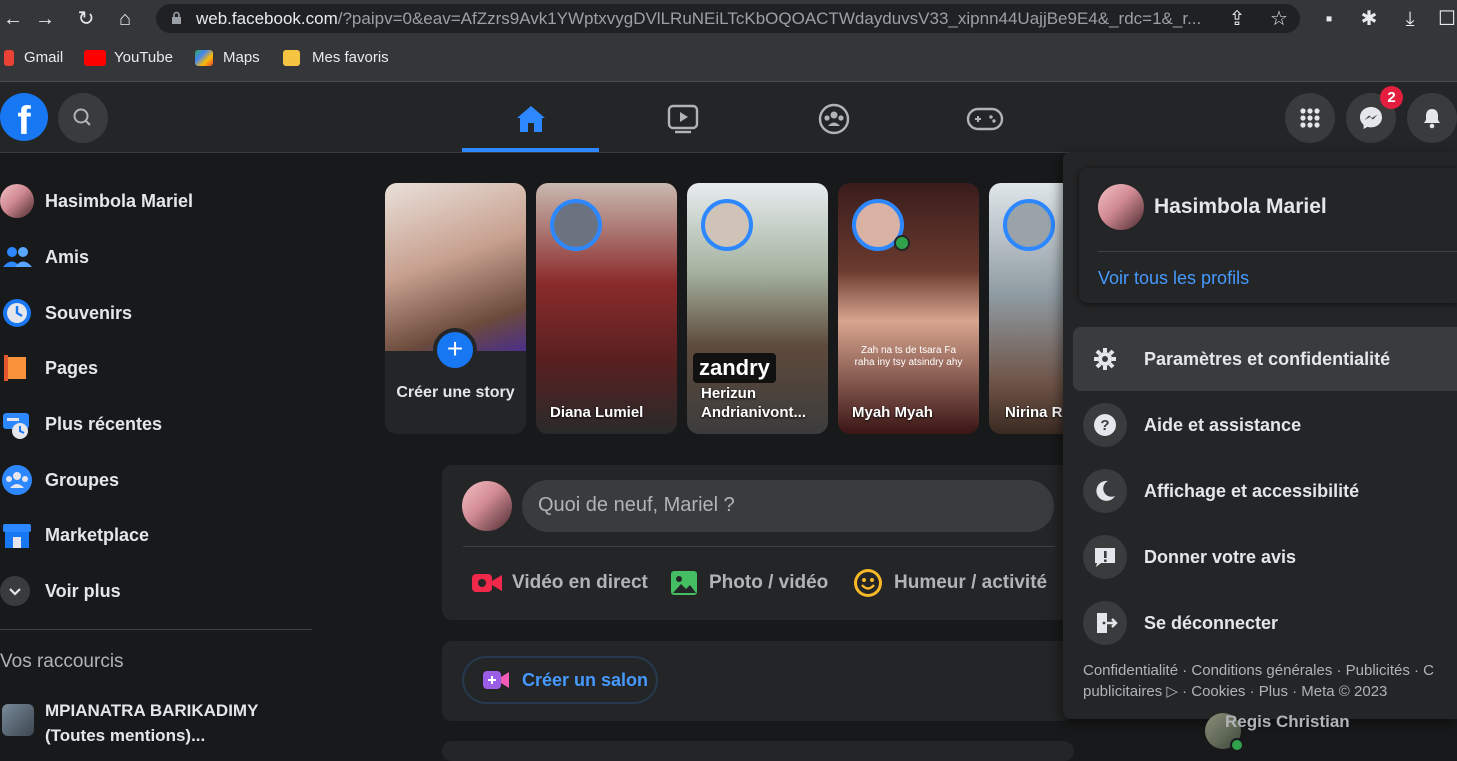  I want to click on action-label: Humeur / activité, so click(971, 582).